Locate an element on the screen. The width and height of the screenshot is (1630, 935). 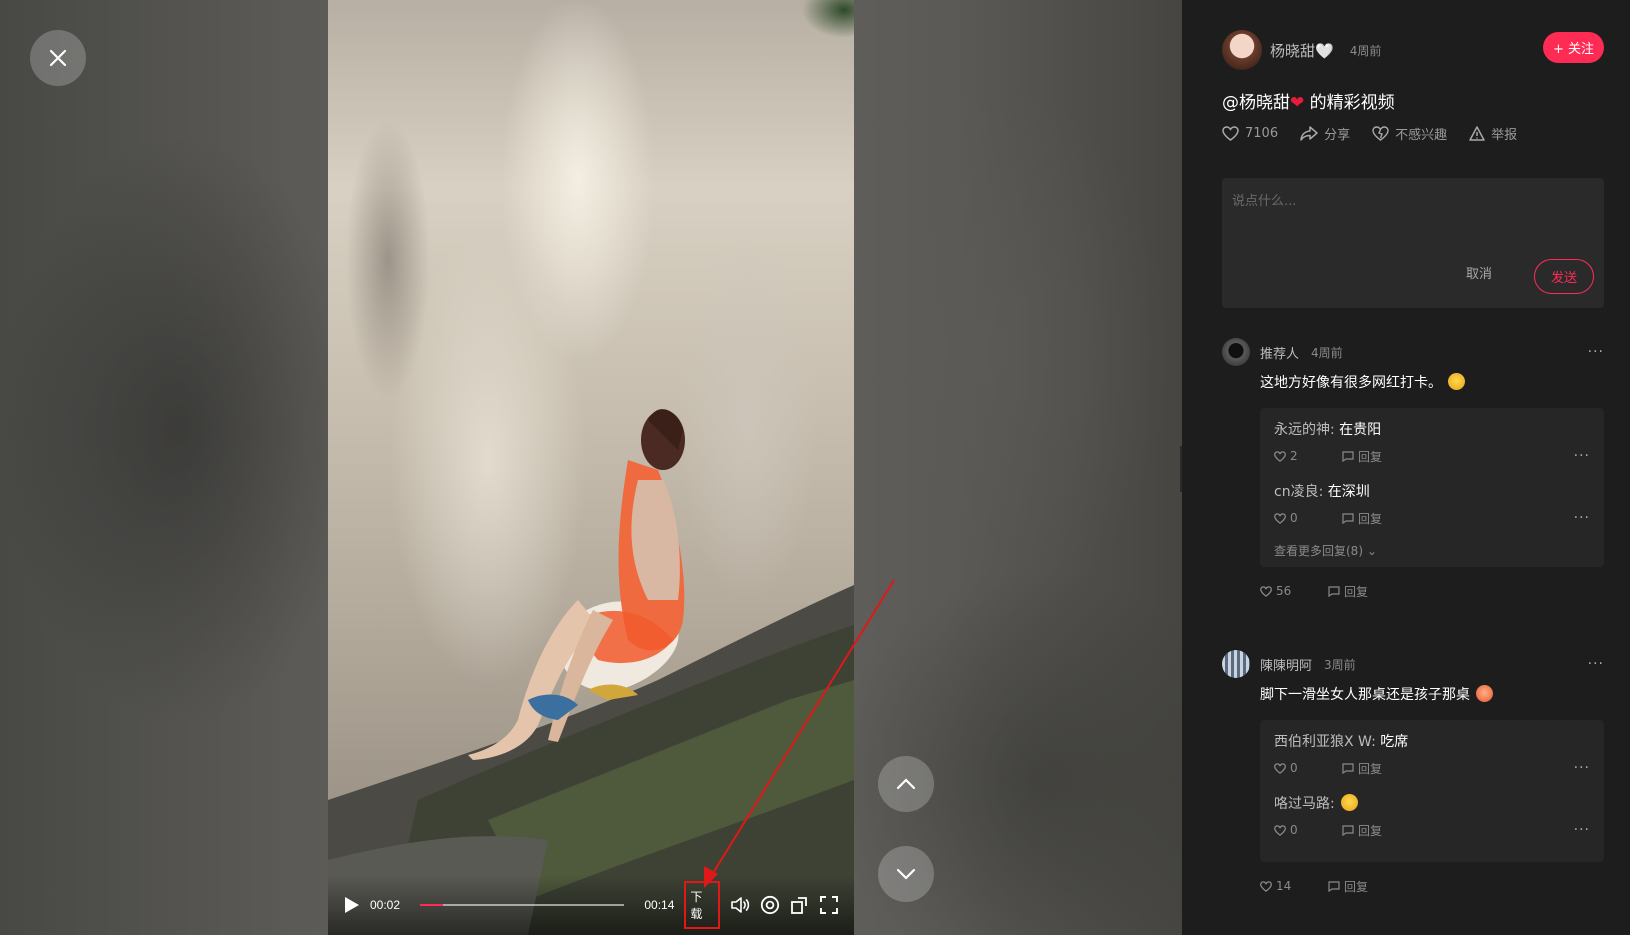
reply-like-count: 2 is located at coordinates (1294, 456).